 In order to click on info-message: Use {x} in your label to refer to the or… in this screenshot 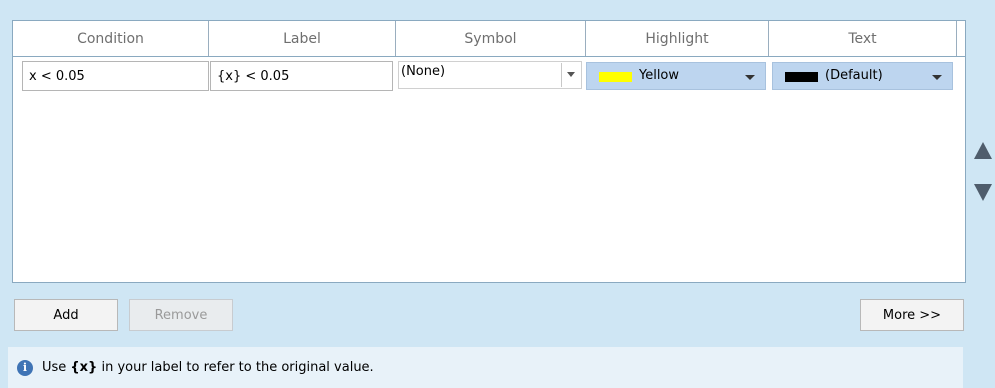, I will do `click(208, 367)`.